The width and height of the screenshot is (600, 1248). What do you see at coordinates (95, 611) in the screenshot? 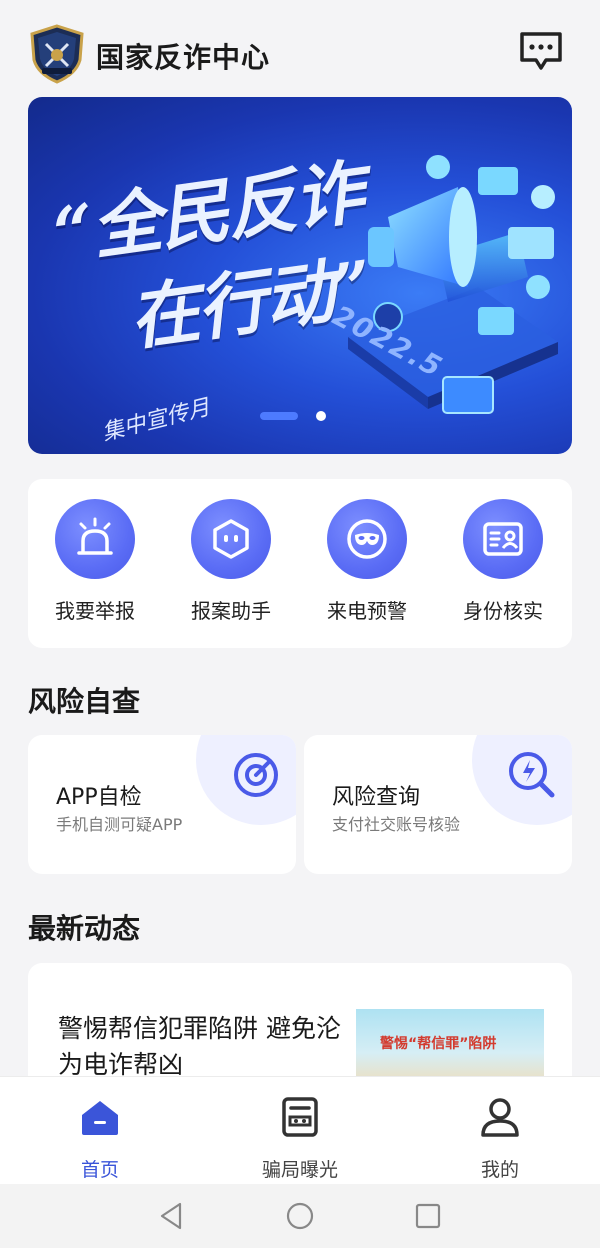
I see `quick-action-label: 我要举报` at bounding box center [95, 611].